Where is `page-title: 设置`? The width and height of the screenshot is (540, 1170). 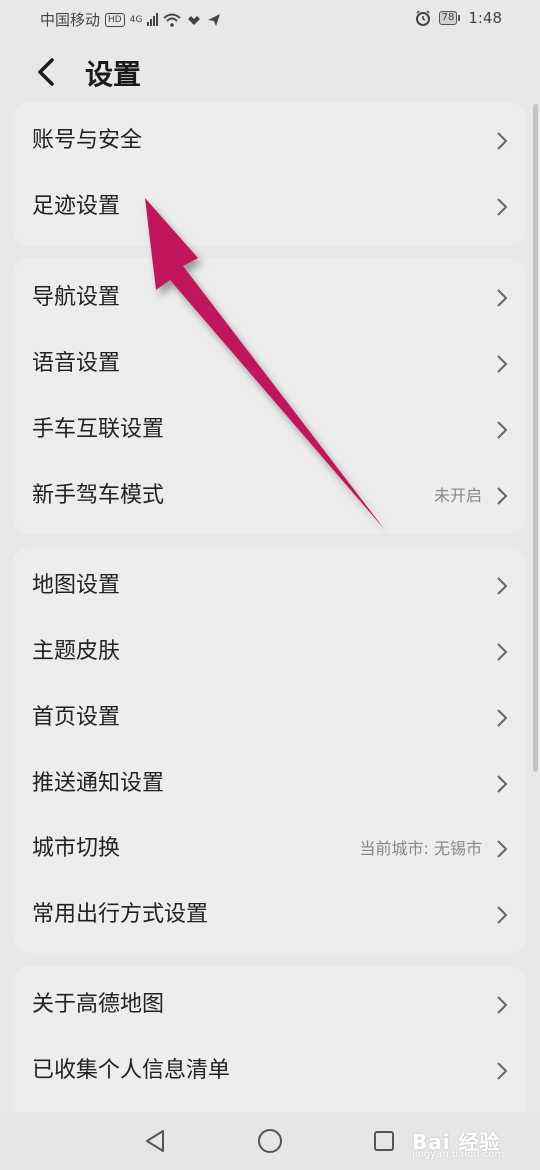 page-title: 设置 is located at coordinates (113, 74).